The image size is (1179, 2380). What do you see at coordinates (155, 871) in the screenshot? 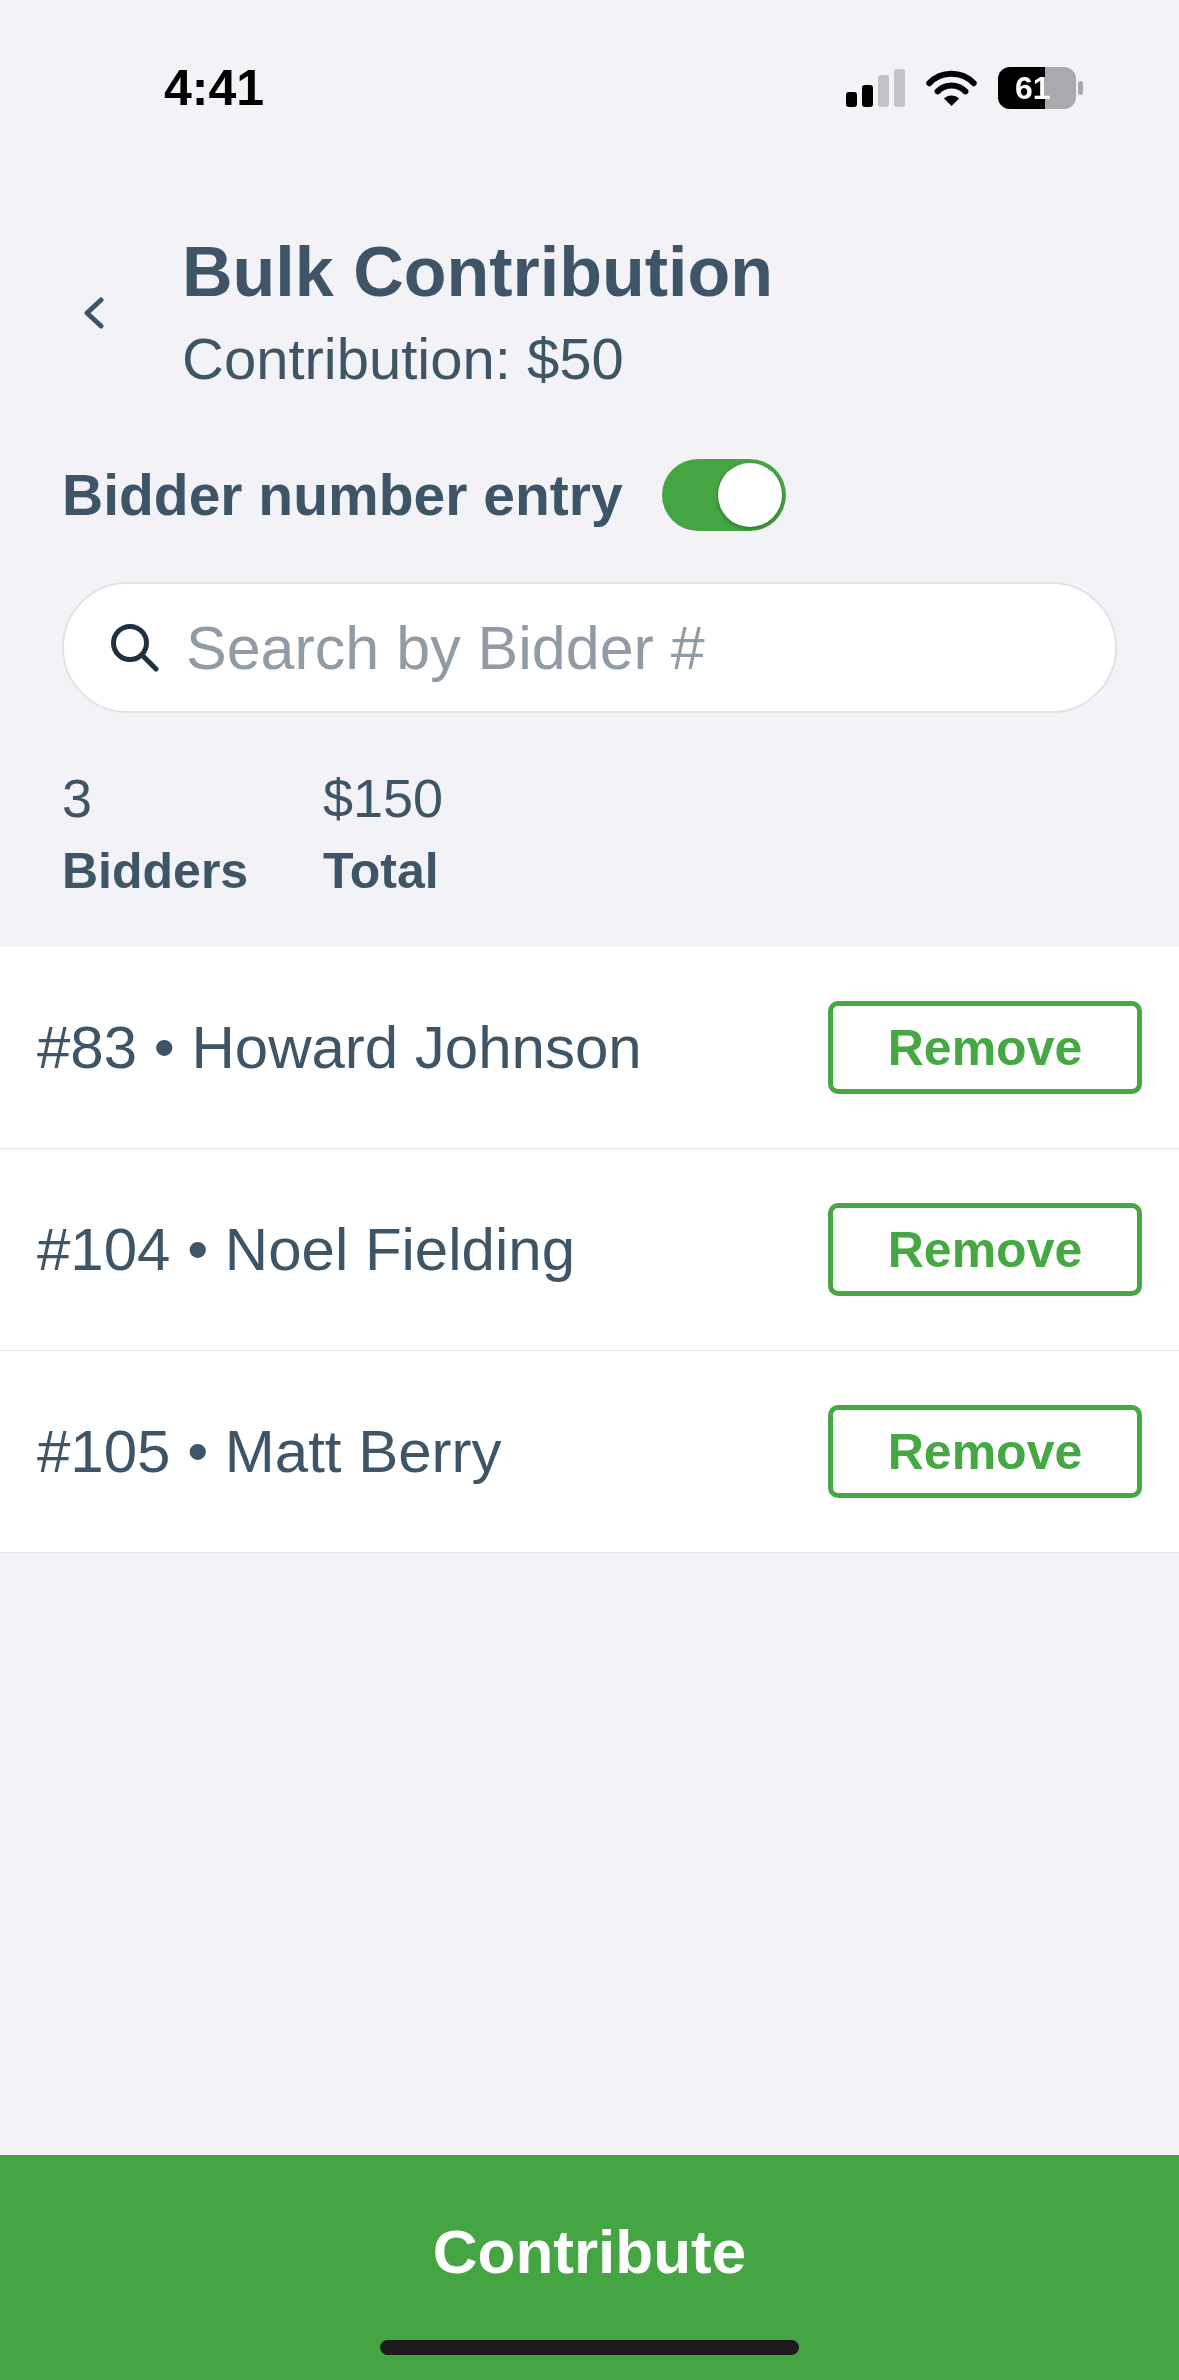
I see `stat-label: Bidders` at bounding box center [155, 871].